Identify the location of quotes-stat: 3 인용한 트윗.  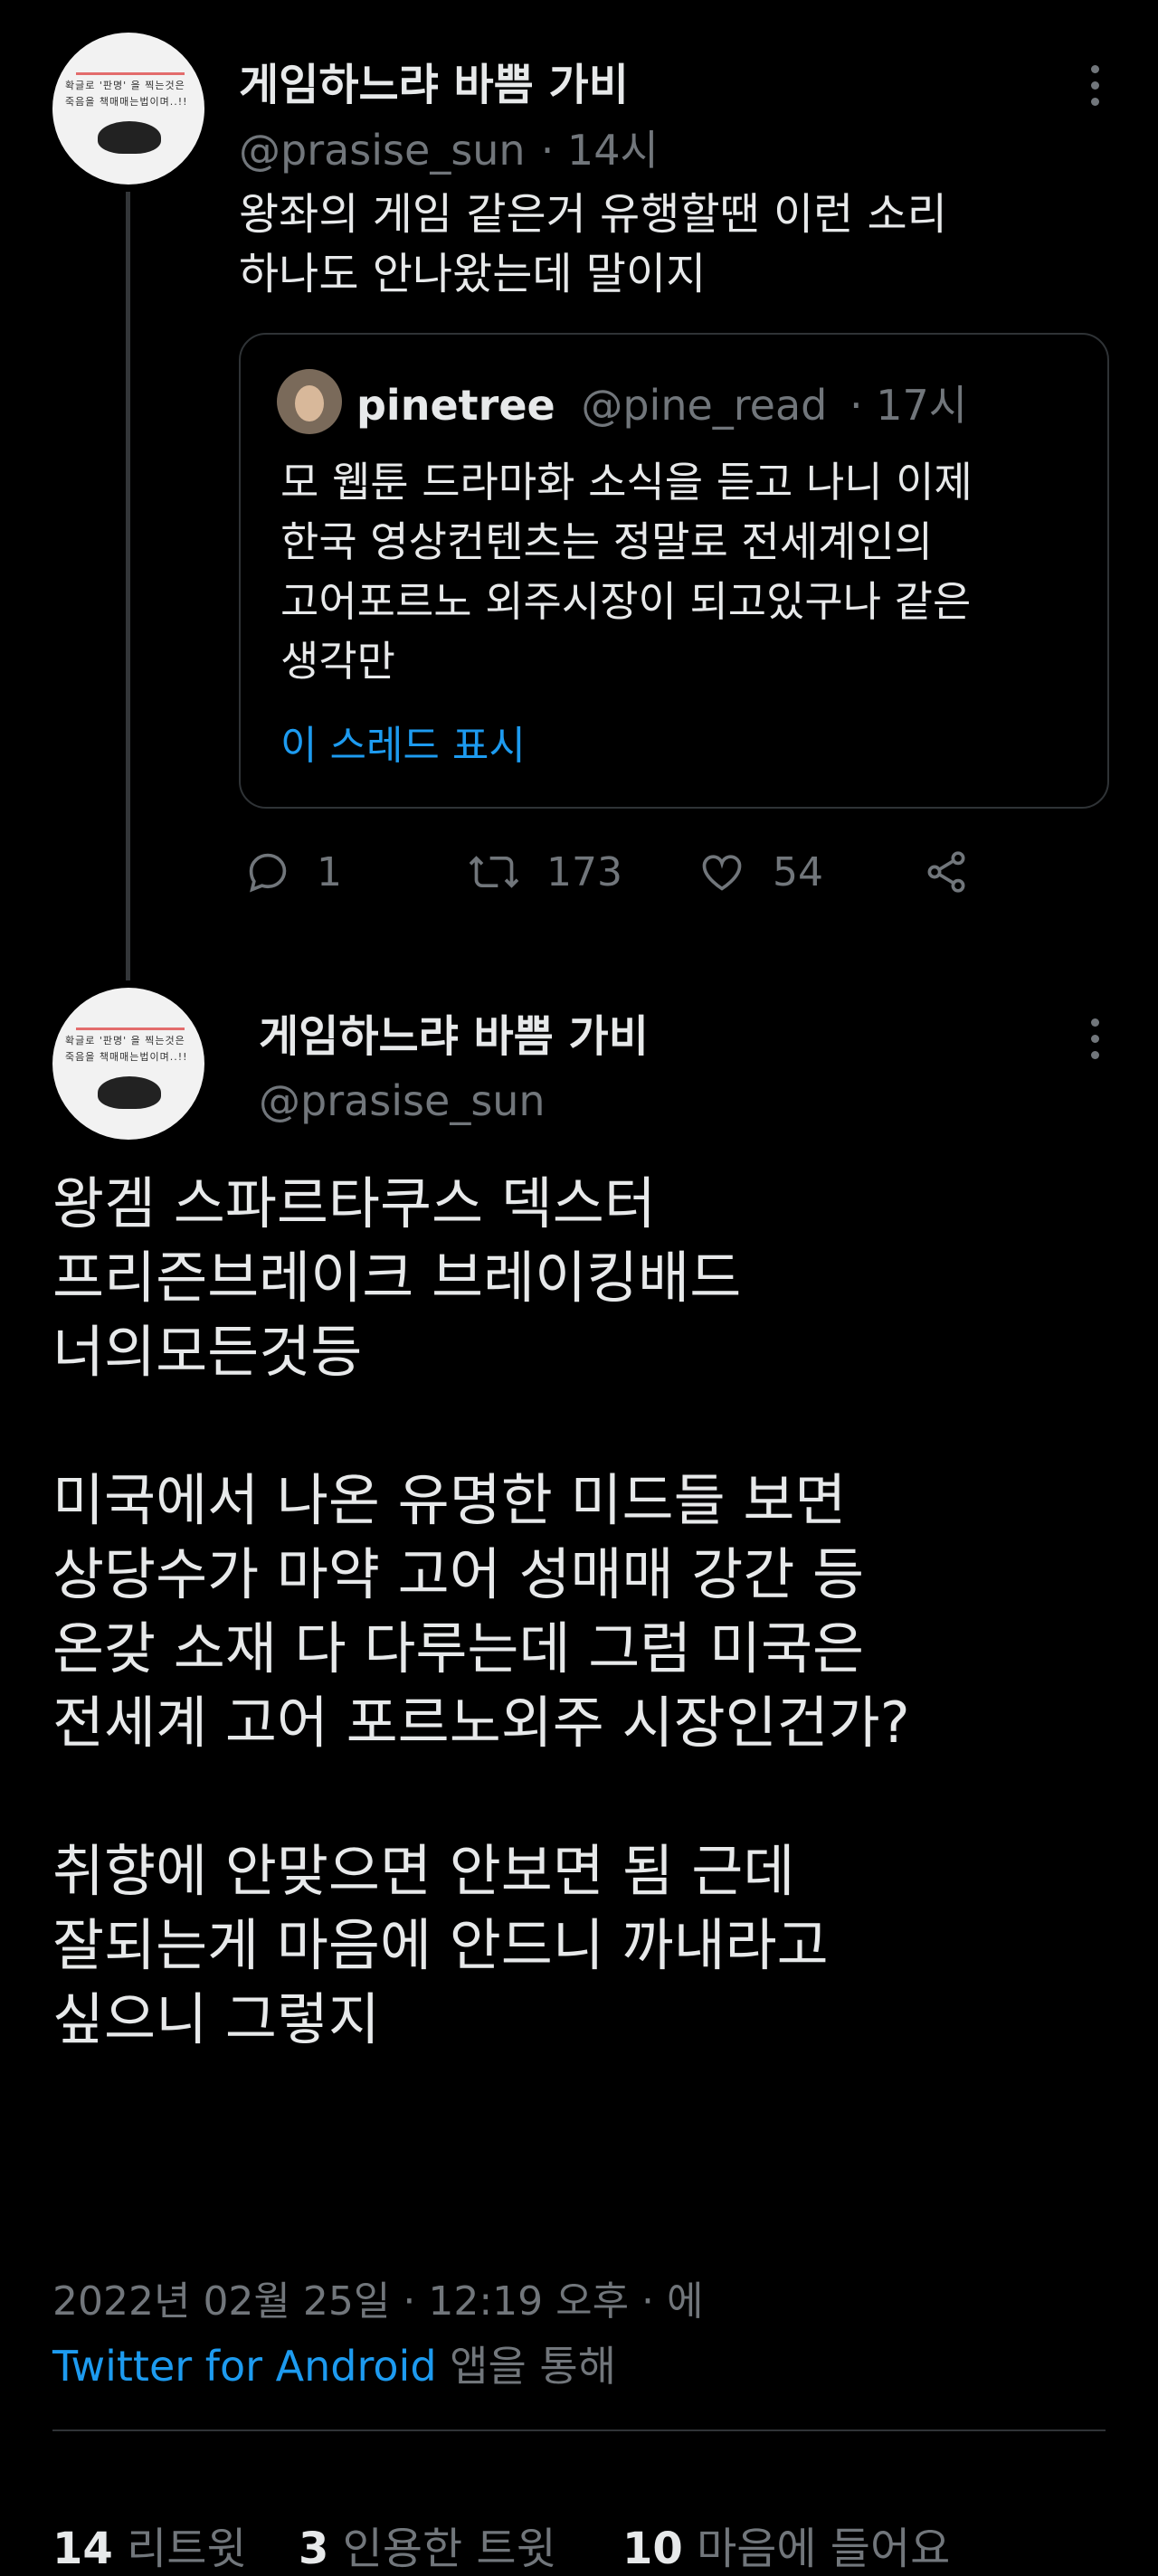
(427, 2544).